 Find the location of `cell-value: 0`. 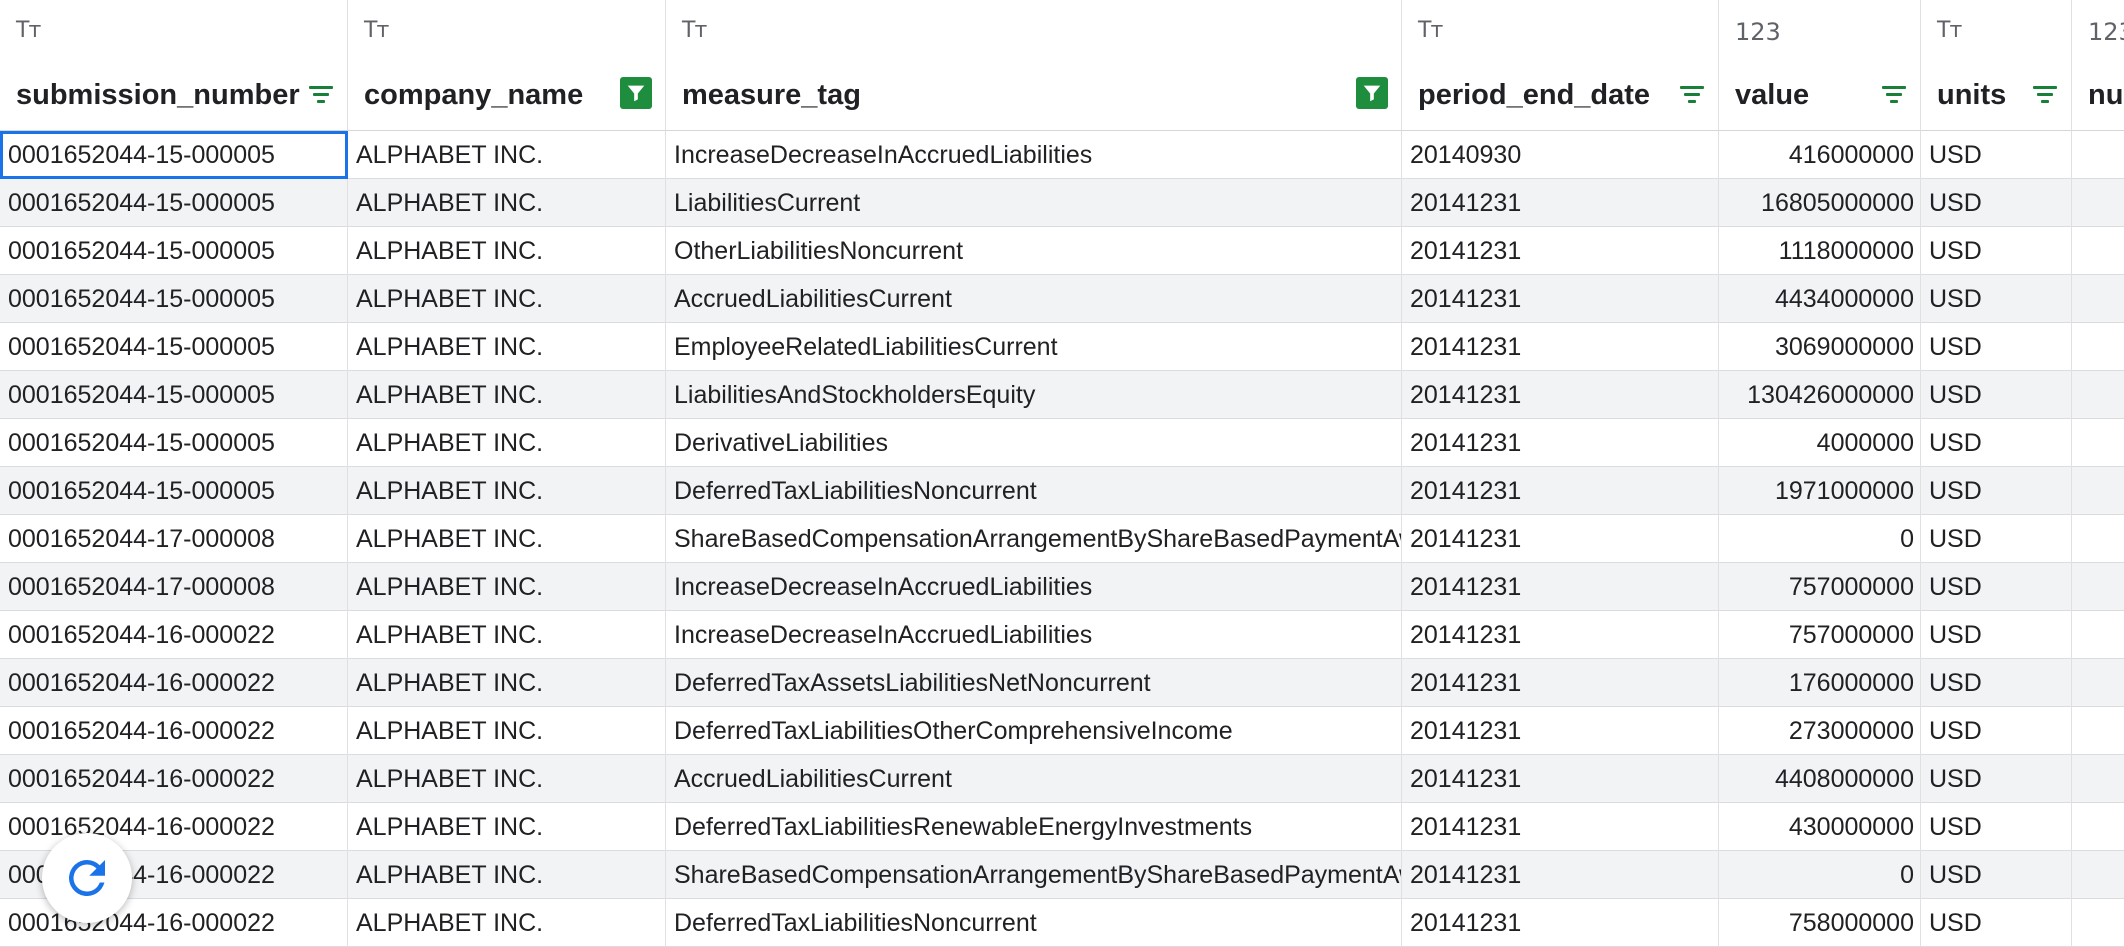

cell-value: 0 is located at coordinates (1820, 539).